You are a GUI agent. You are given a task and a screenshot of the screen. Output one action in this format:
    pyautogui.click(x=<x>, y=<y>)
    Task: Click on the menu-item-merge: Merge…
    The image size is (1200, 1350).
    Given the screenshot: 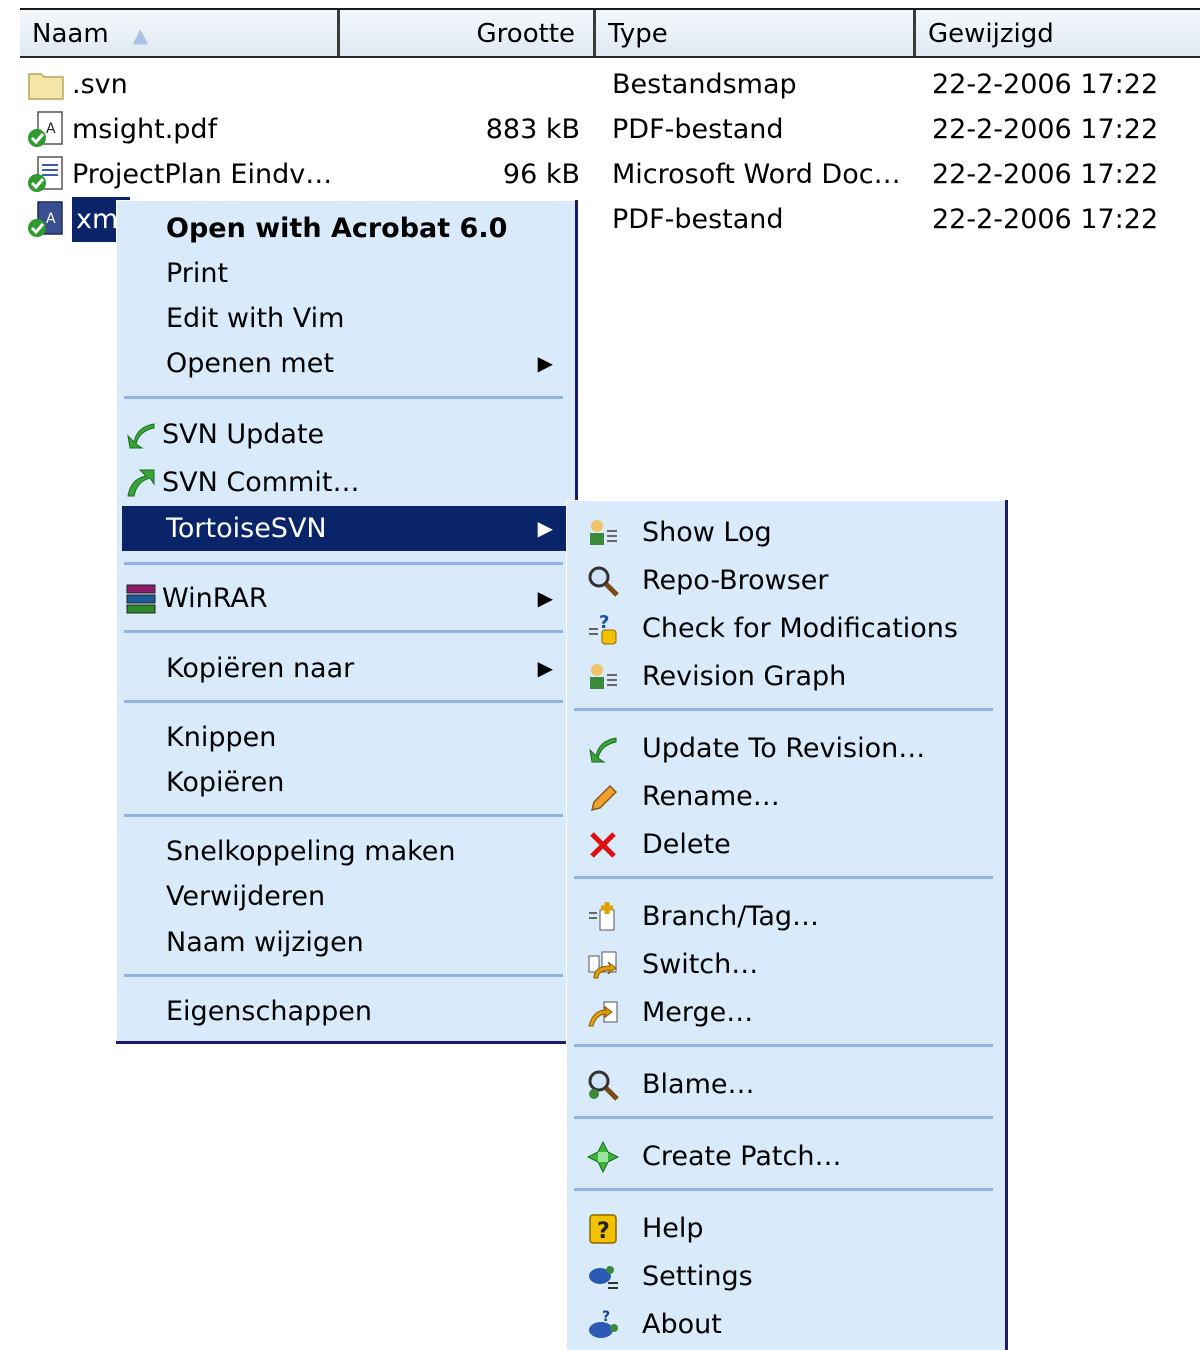 What is the action you would take?
    pyautogui.click(x=785, y=1012)
    